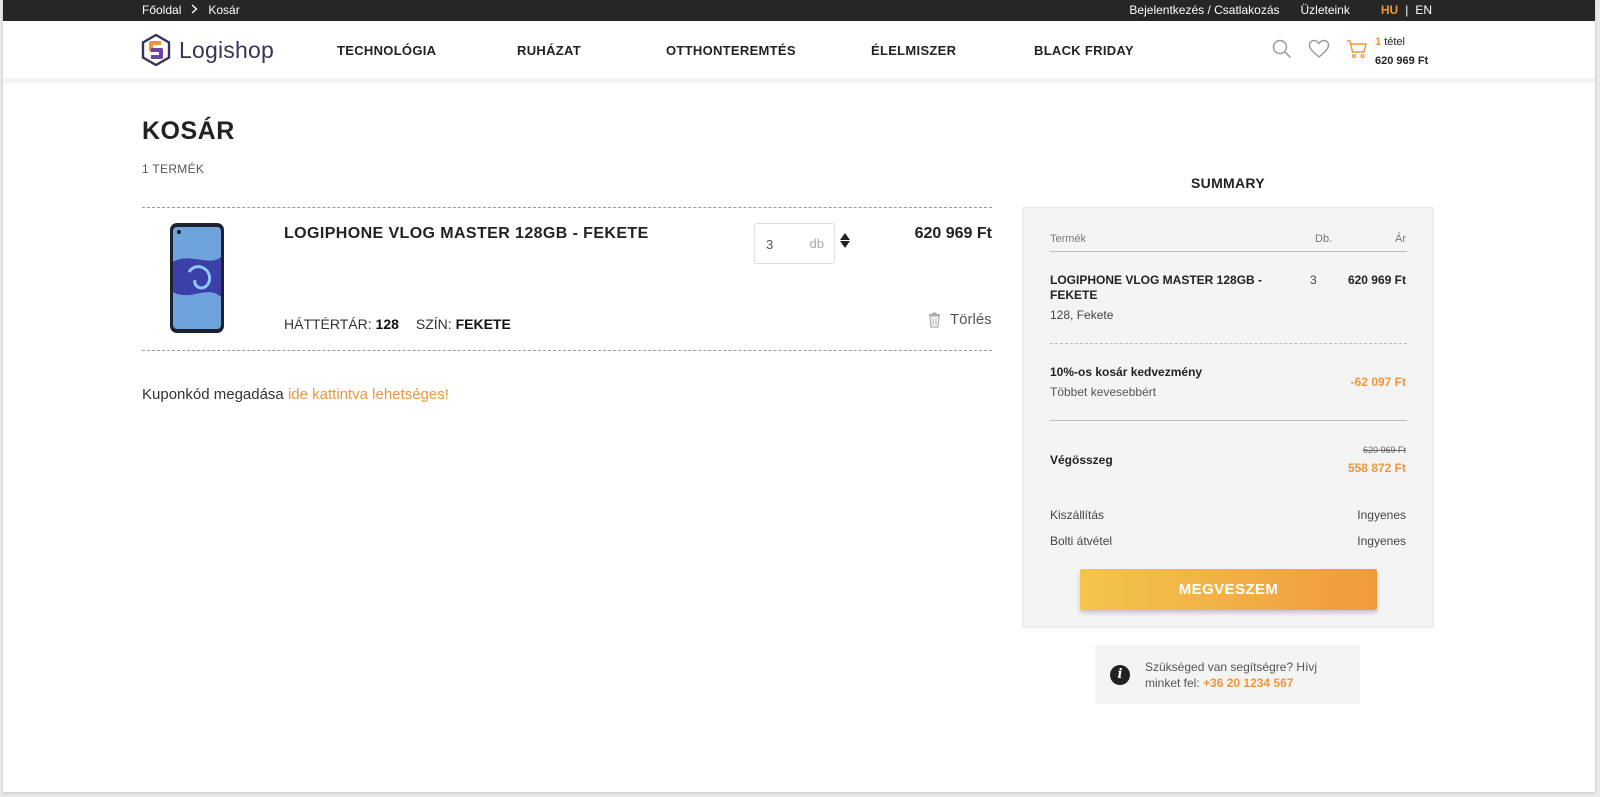 The width and height of the screenshot is (1600, 797). What do you see at coordinates (1389, 10) in the screenshot?
I see `lang-hu-link: HU` at bounding box center [1389, 10].